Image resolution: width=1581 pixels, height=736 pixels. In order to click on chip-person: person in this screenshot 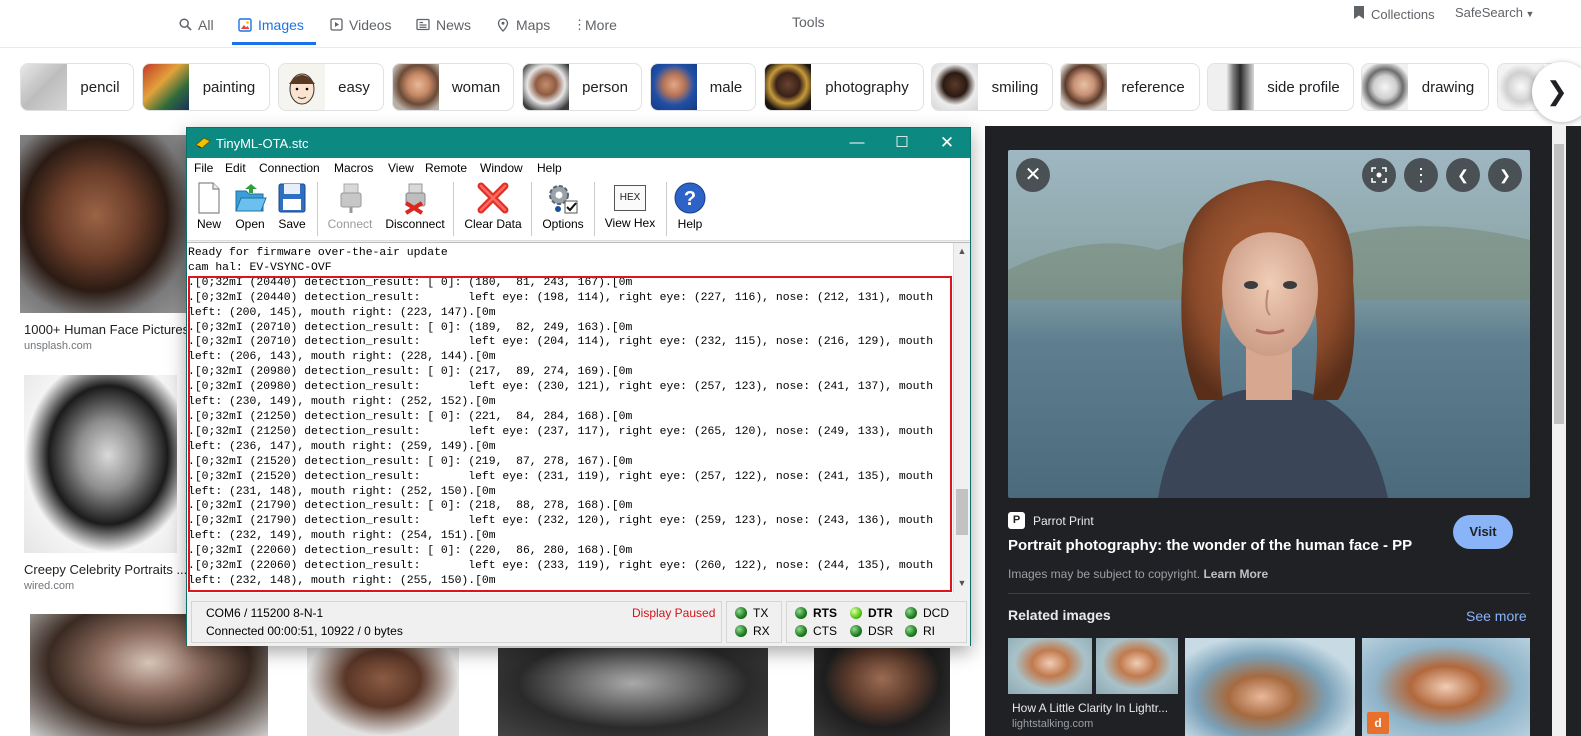, I will do `click(582, 87)`.